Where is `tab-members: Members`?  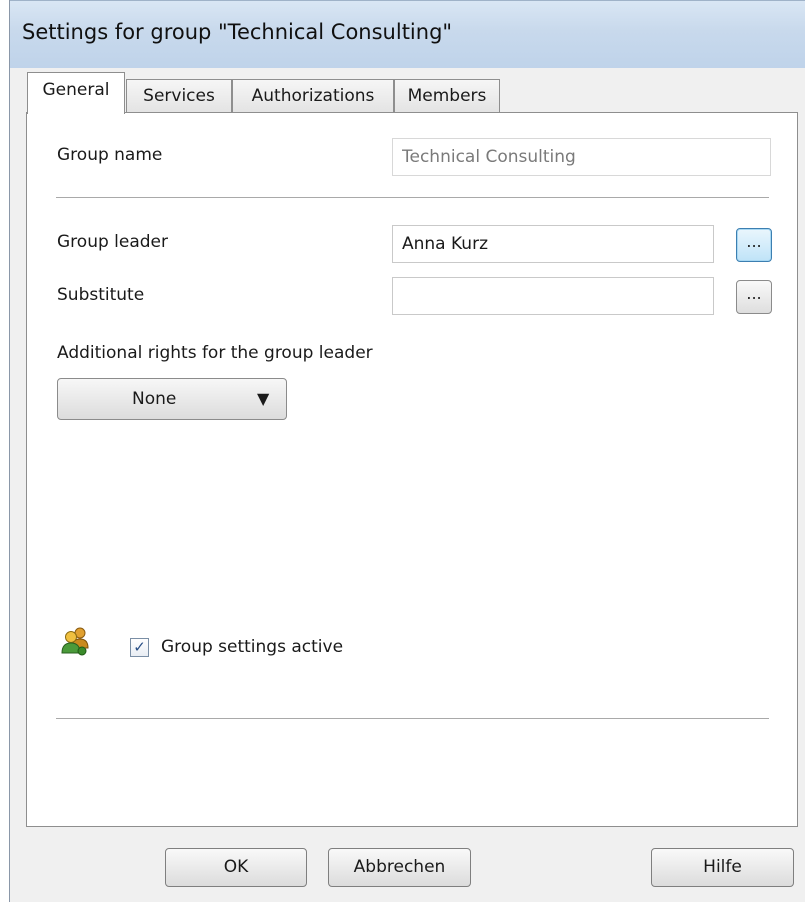 tab-members: Members is located at coordinates (447, 96).